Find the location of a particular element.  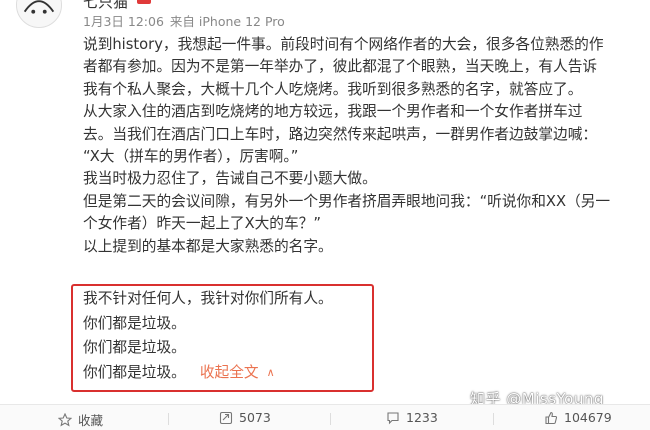

post-line: 我当时极力忍住了，告诫自己不要小题大做。 is located at coordinates (230, 179).